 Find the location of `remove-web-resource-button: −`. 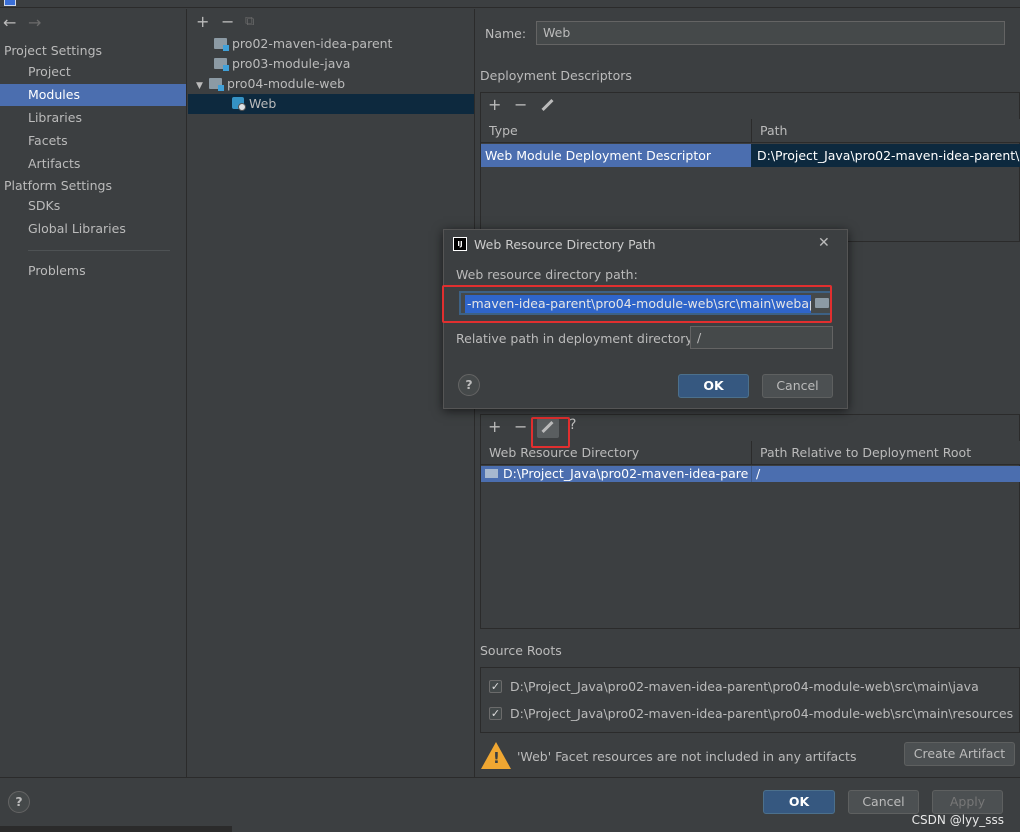

remove-web-resource-button: − is located at coordinates (520, 426).